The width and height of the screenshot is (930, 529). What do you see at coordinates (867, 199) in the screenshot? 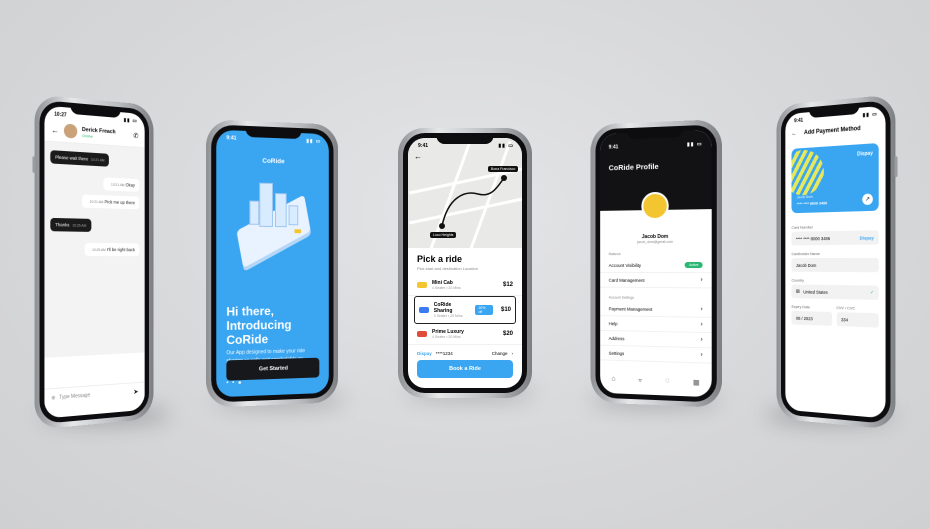
I see `arrow-up-right-icon: ↗` at bounding box center [867, 199].